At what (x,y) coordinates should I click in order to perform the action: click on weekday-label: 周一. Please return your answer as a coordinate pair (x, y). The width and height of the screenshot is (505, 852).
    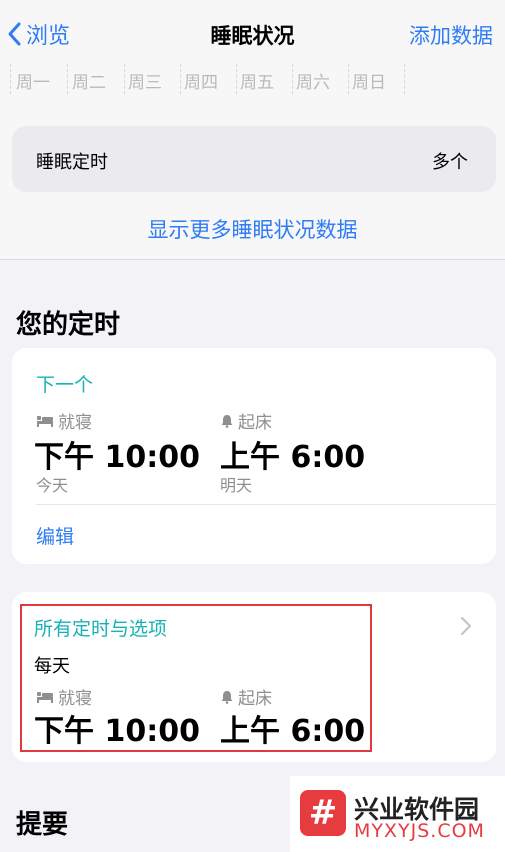
    Looking at the image, I should click on (33, 83).